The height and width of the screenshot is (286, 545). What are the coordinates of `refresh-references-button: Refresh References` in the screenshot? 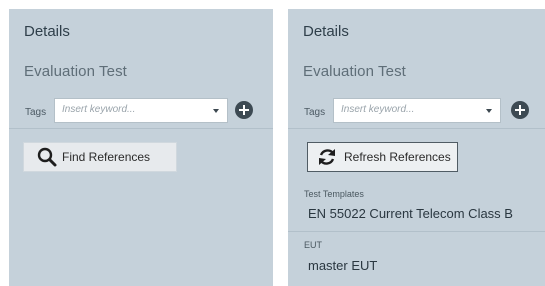 It's located at (382, 157).